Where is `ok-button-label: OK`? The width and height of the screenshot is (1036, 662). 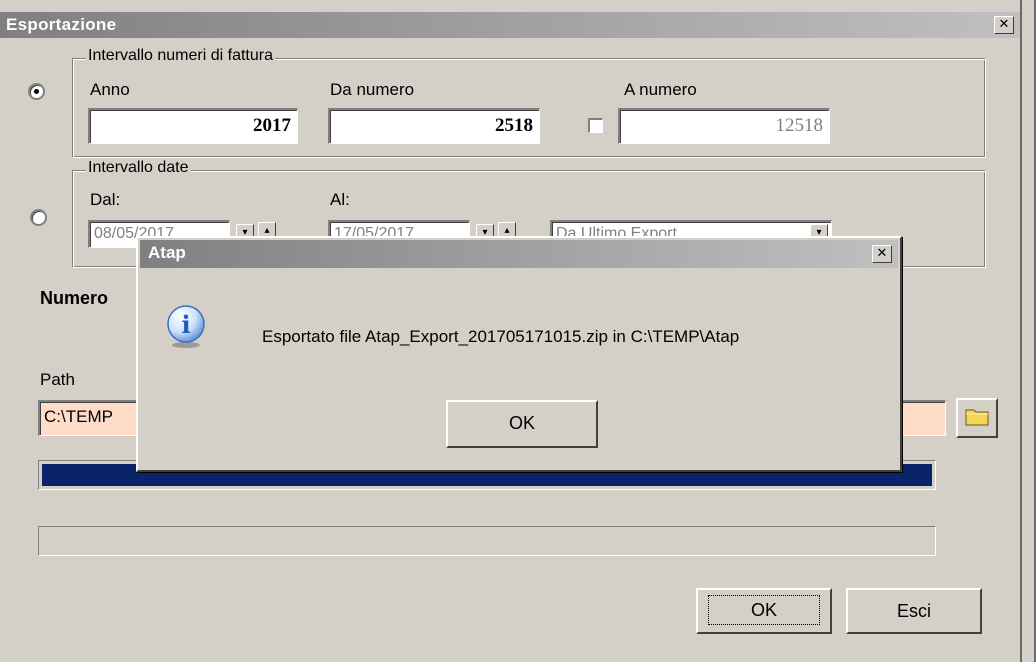
ok-button-label: OK is located at coordinates (763, 610).